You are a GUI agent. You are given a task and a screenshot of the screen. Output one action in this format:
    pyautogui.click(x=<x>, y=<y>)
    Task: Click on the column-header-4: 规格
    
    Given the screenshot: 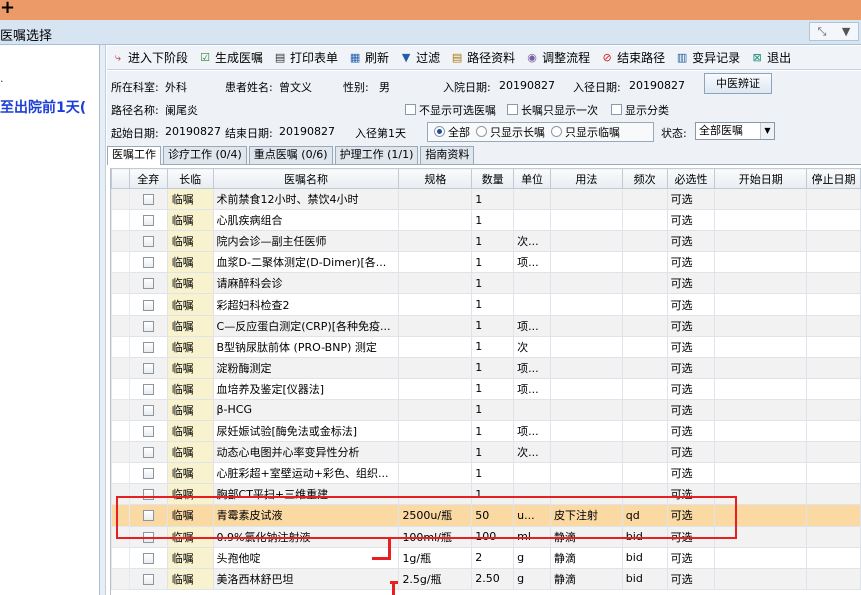 What is the action you would take?
    pyautogui.click(x=435, y=178)
    